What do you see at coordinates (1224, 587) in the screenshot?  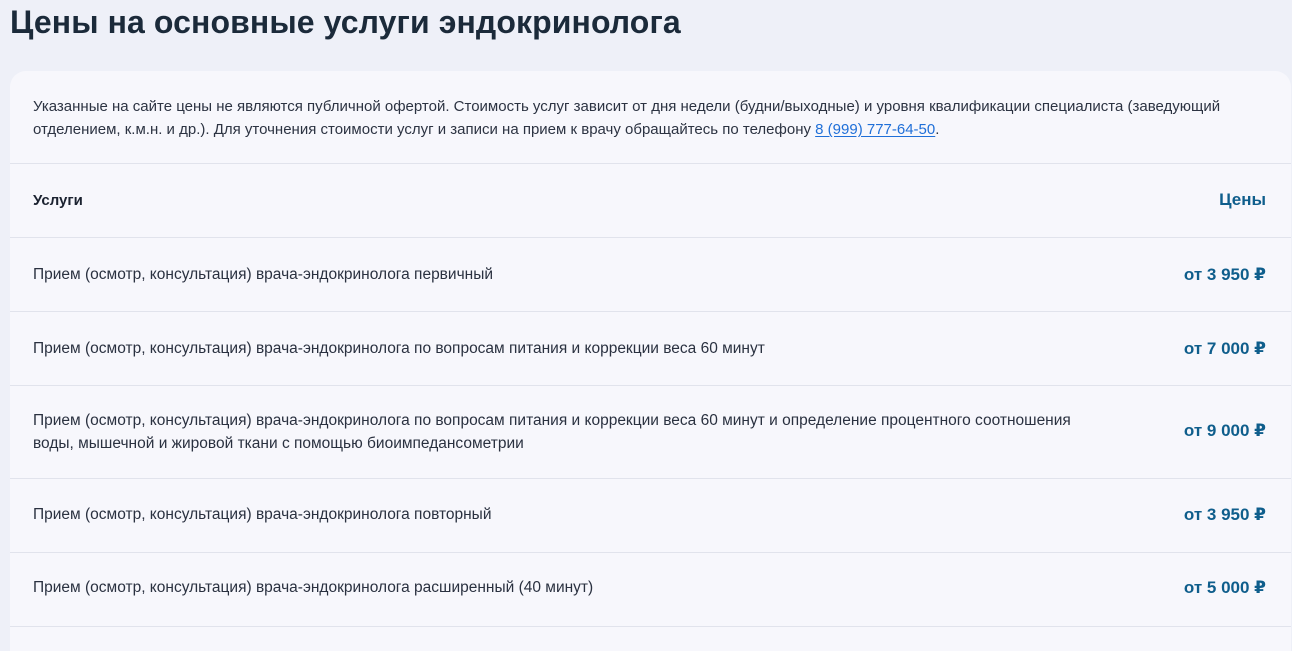 I see `service-price: от 5 000 ₽` at bounding box center [1224, 587].